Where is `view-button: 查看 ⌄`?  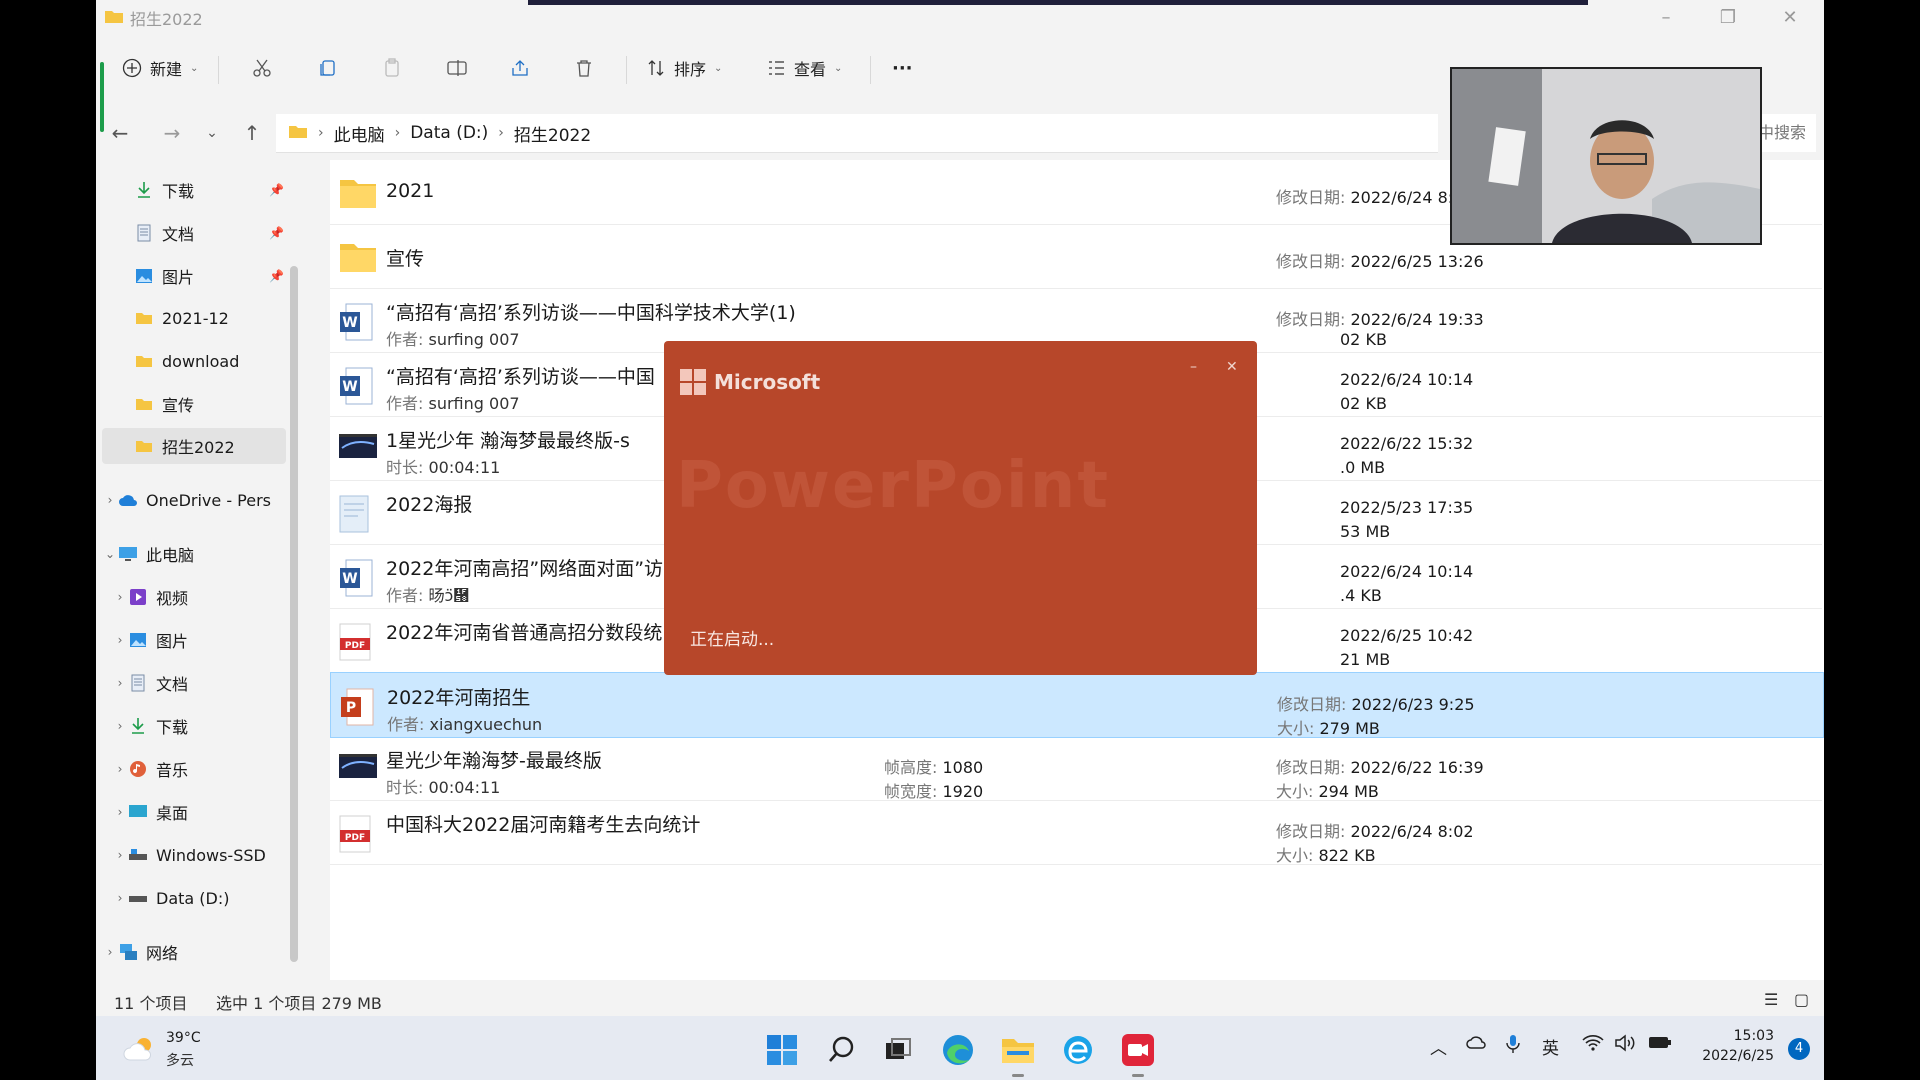
view-button: 查看 ⌄ is located at coordinates (804, 68).